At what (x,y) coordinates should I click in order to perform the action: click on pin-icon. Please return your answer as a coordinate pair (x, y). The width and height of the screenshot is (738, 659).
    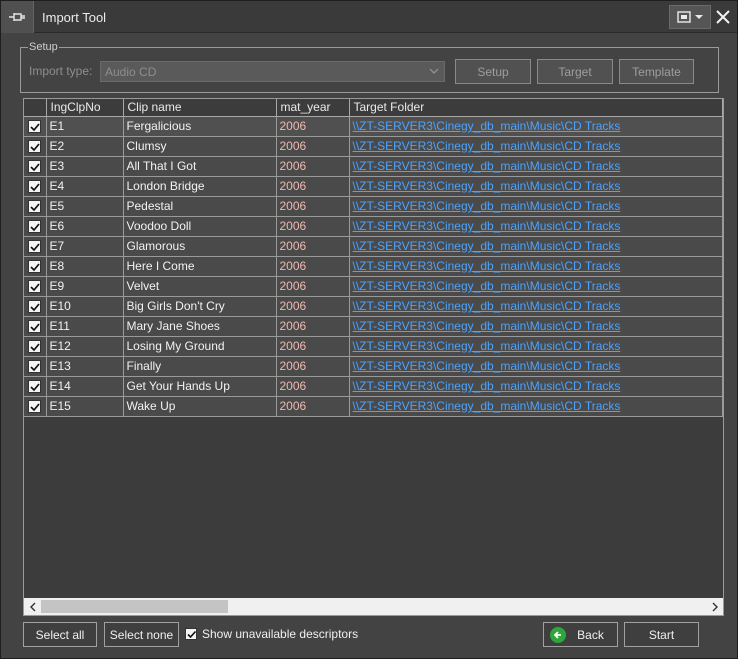
    Looking at the image, I should click on (17, 17).